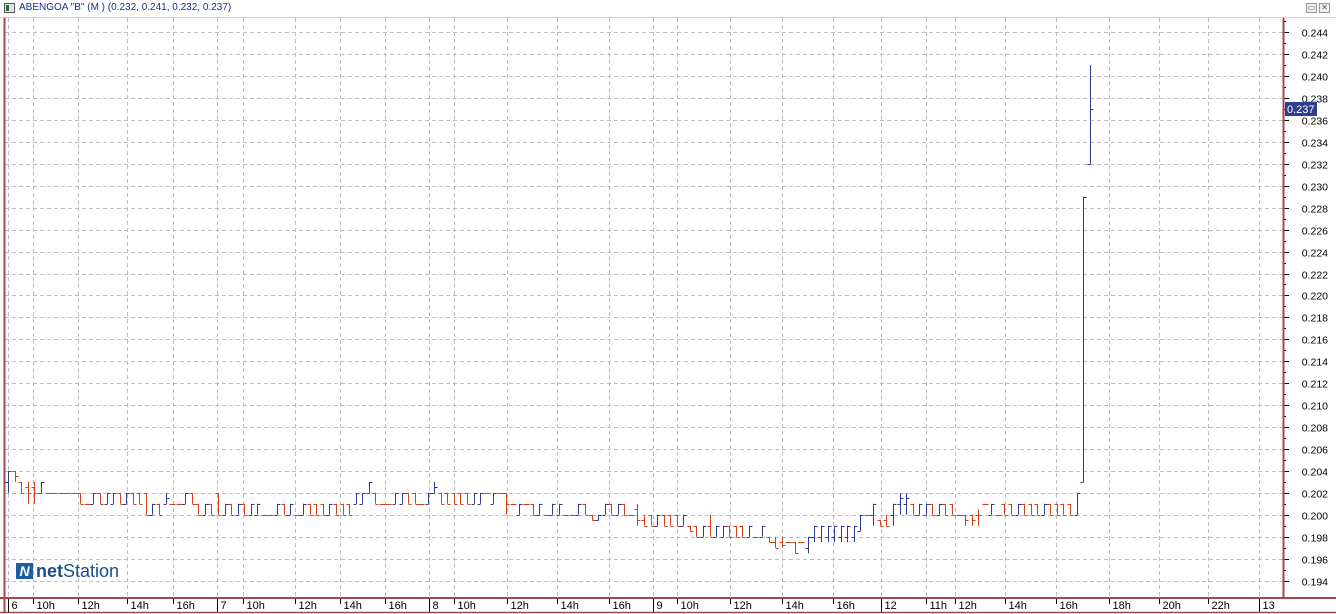 The height and width of the screenshot is (614, 1336). Describe the element at coordinates (1315, 210) in the screenshot. I see `y-tick-label: 0.228` at that location.